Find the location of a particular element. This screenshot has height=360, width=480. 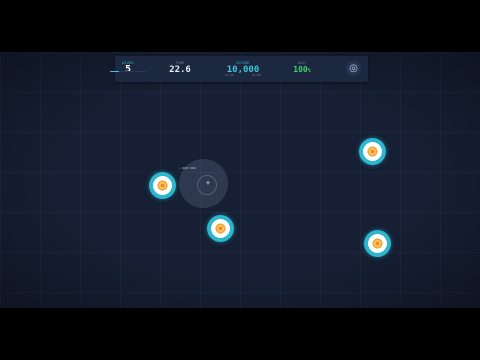

accuracy-display: ACC 100% is located at coordinates (302, 69).